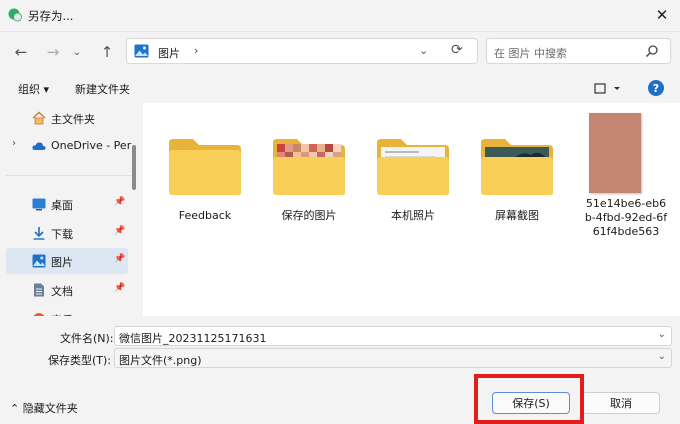 The width and height of the screenshot is (680, 424). What do you see at coordinates (39, 146) in the screenshot?
I see `cloud-icon` at bounding box center [39, 146].